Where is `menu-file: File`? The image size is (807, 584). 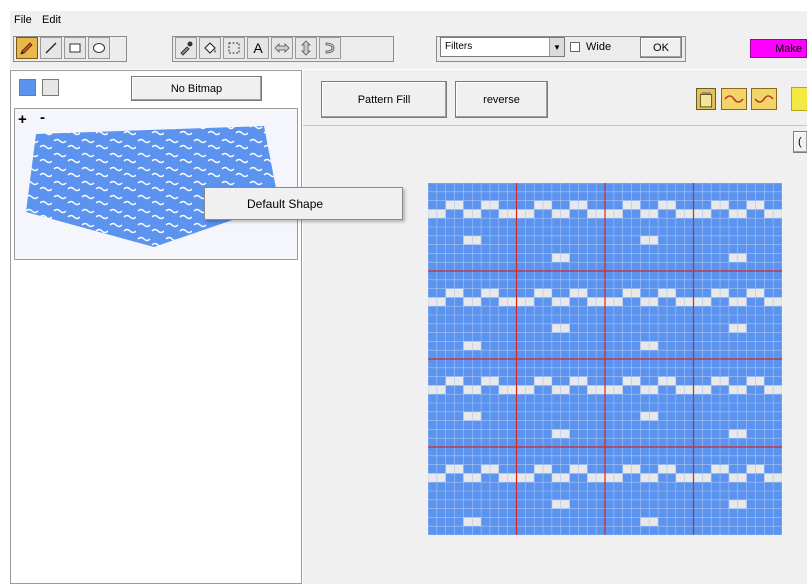
menu-file: File is located at coordinates (23, 20).